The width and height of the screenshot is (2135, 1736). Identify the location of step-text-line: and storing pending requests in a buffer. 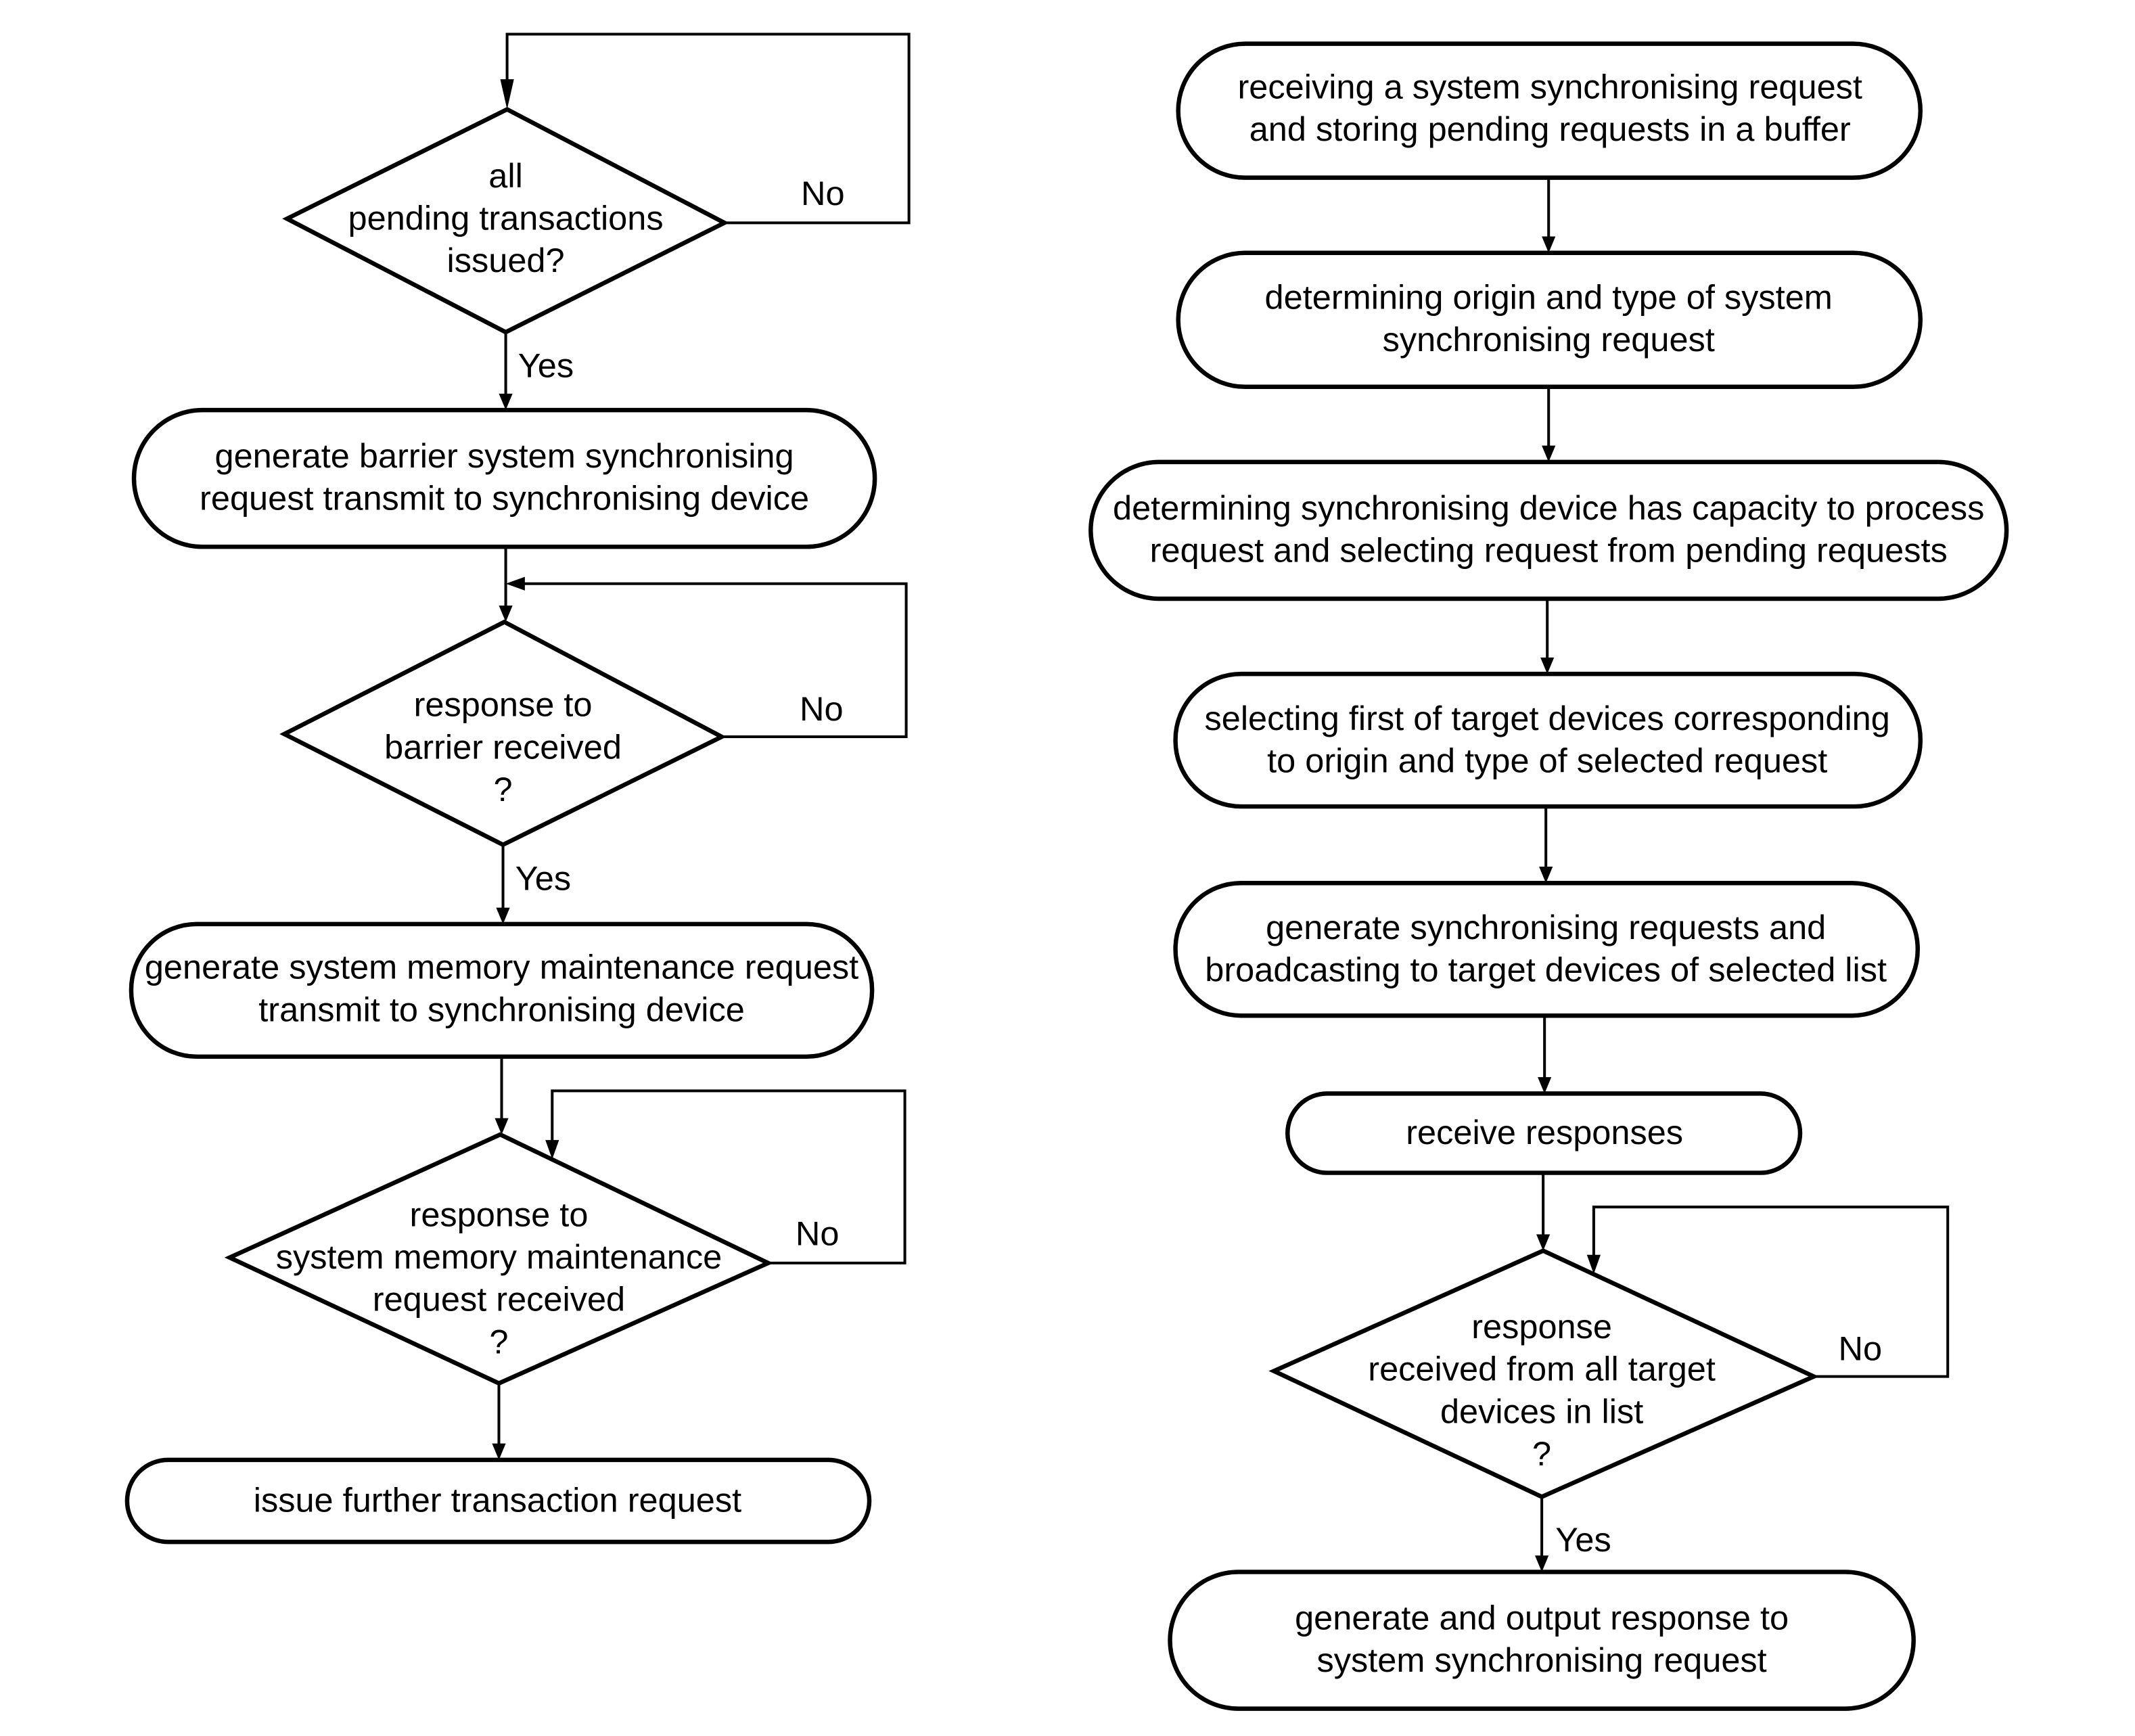
(1550, 129).